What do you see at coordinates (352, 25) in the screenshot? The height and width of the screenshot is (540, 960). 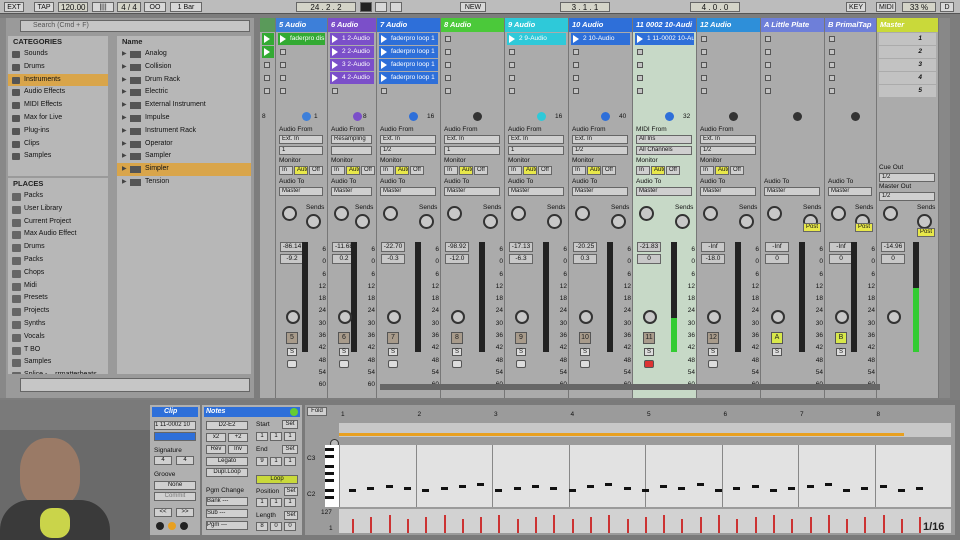 I see `track-title: 6 Audio` at bounding box center [352, 25].